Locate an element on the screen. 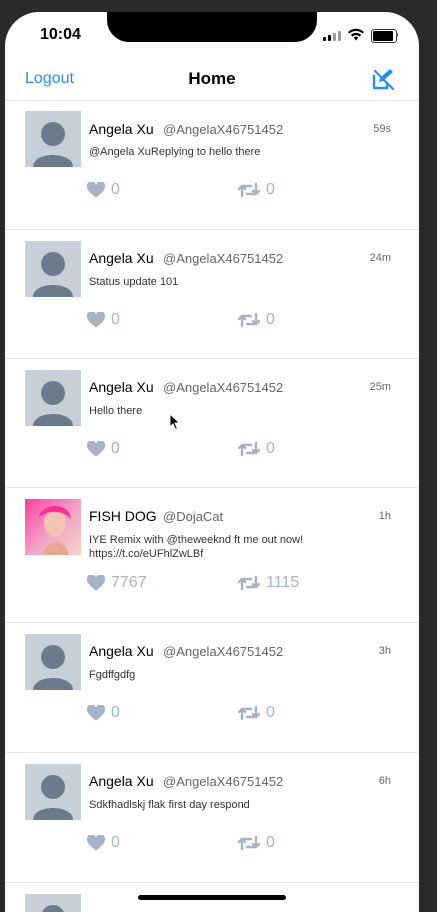 Image resolution: width=437 pixels, height=912 pixels. tweet-body: @Angela XuReplying to hello there is located at coordinates (175, 152).